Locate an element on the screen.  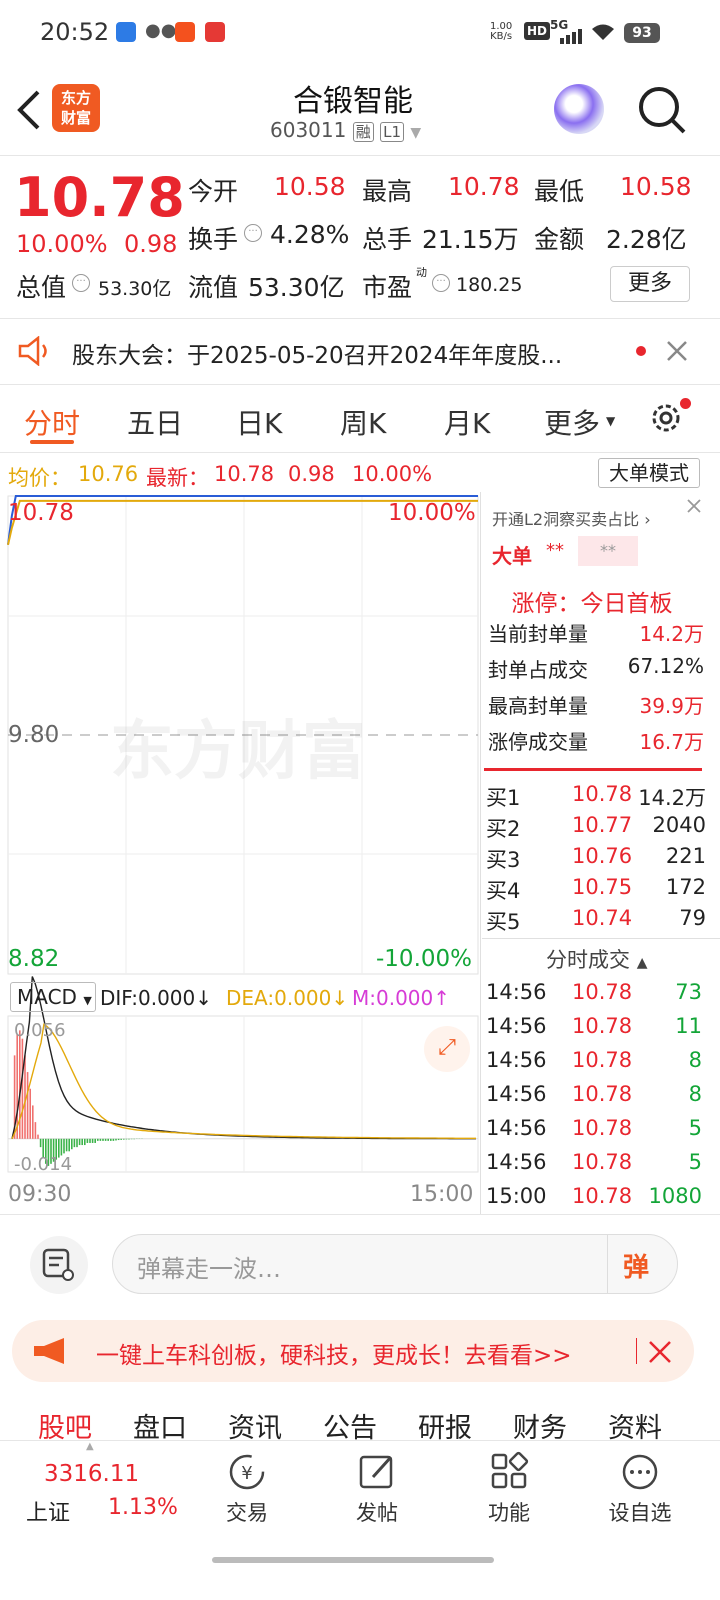
banner-text: 一键上车科创板，硬科技，更成长！去看看>> is located at coordinates (334, 1356).